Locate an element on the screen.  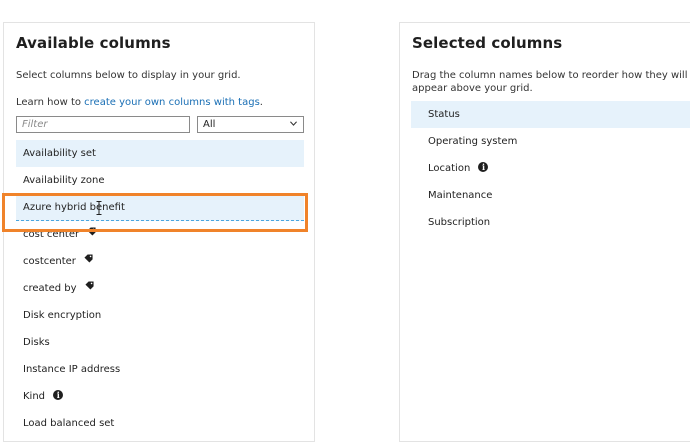
text-cursor-icon is located at coordinates (99, 208).